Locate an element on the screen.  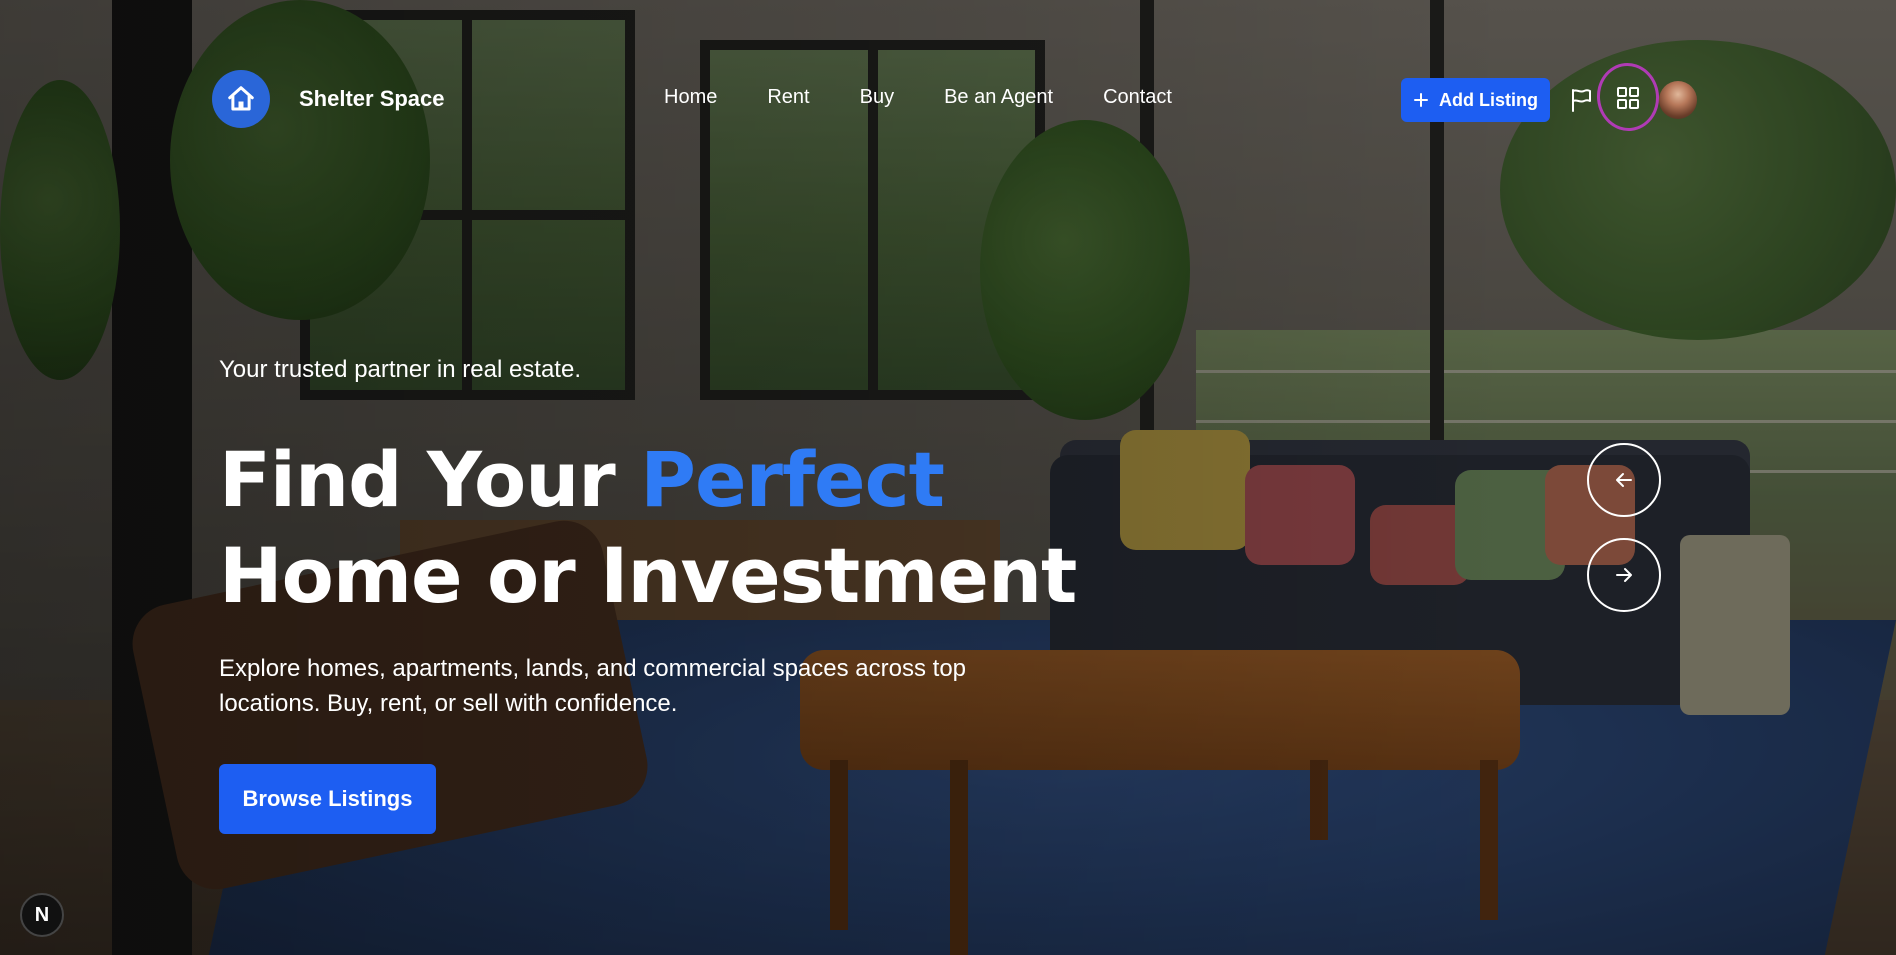
nav-item-contact: Contact is located at coordinates (1137, 97).